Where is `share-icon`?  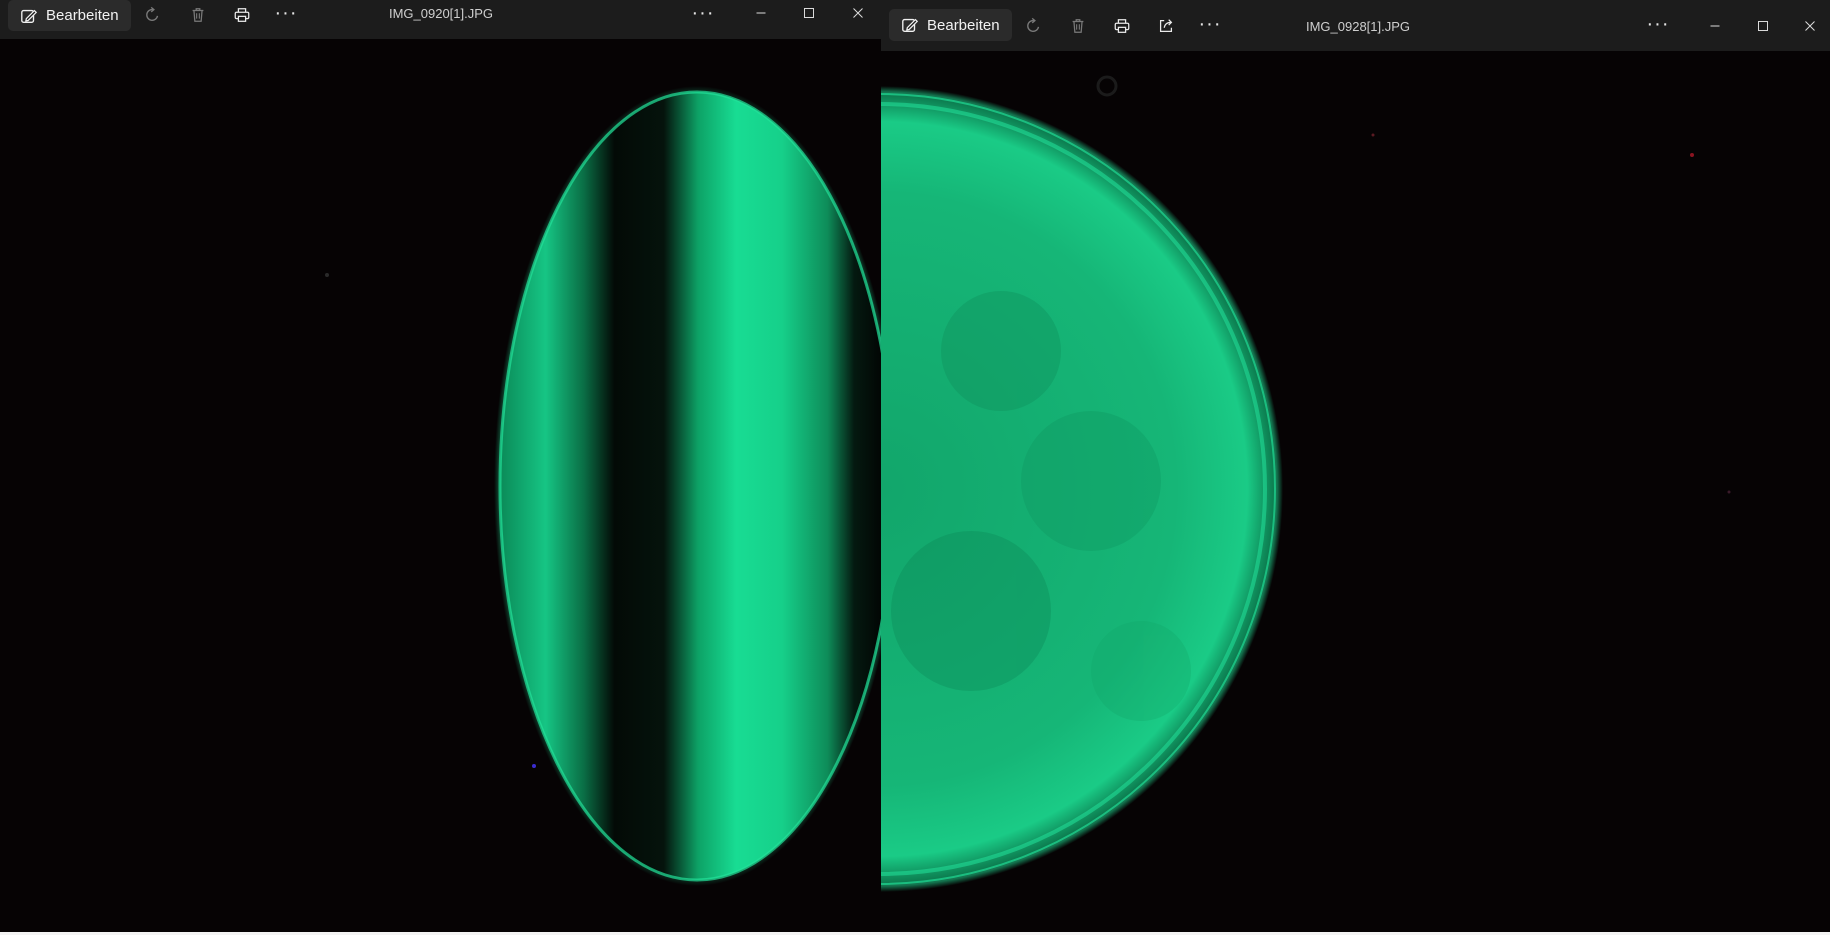
share-icon is located at coordinates (1166, 26).